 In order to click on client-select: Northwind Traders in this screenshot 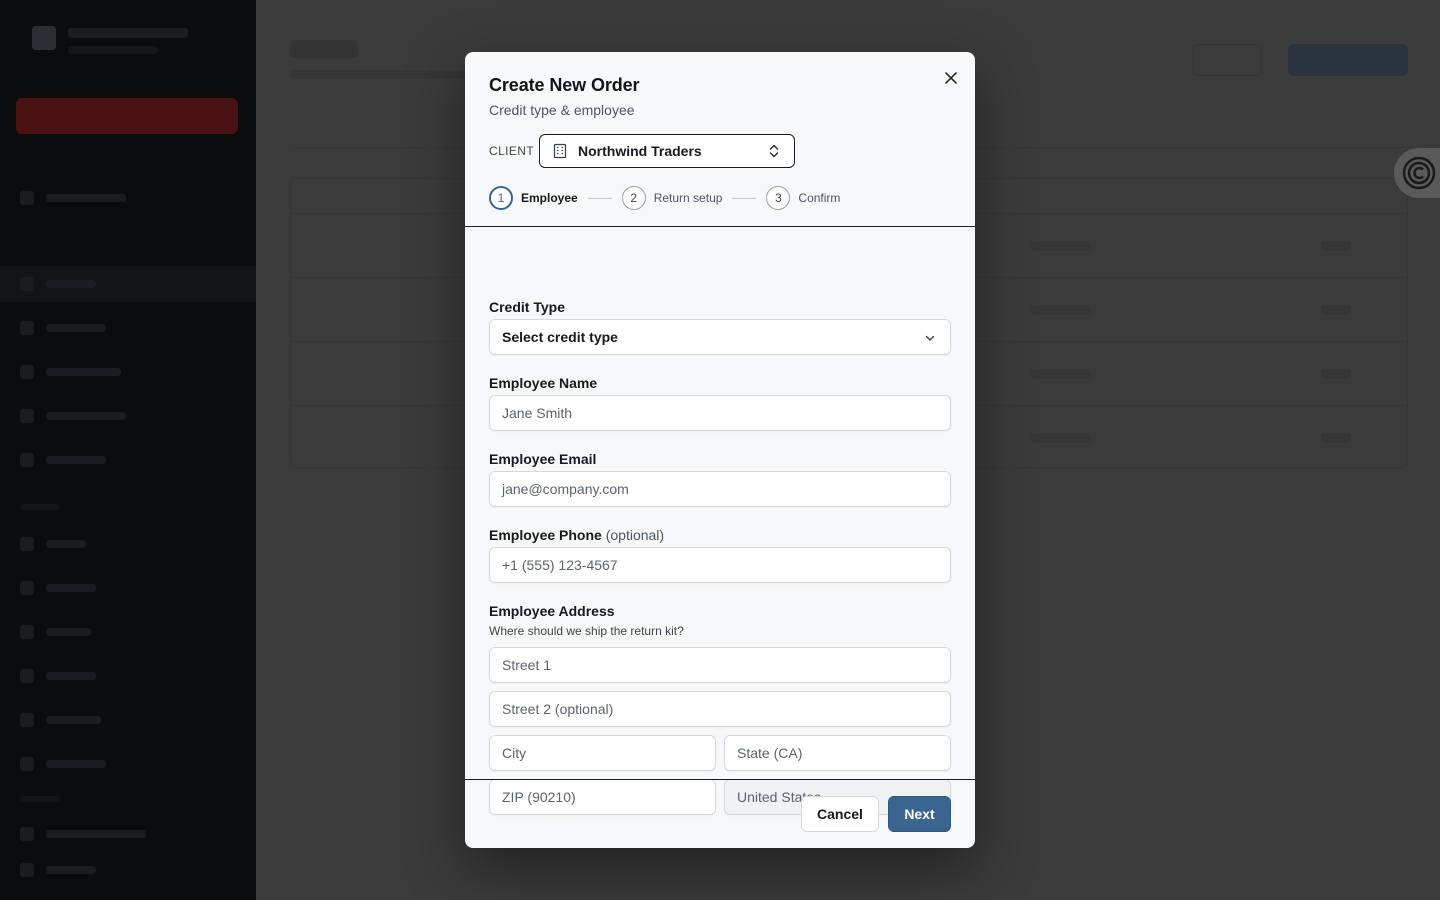, I will do `click(667, 151)`.